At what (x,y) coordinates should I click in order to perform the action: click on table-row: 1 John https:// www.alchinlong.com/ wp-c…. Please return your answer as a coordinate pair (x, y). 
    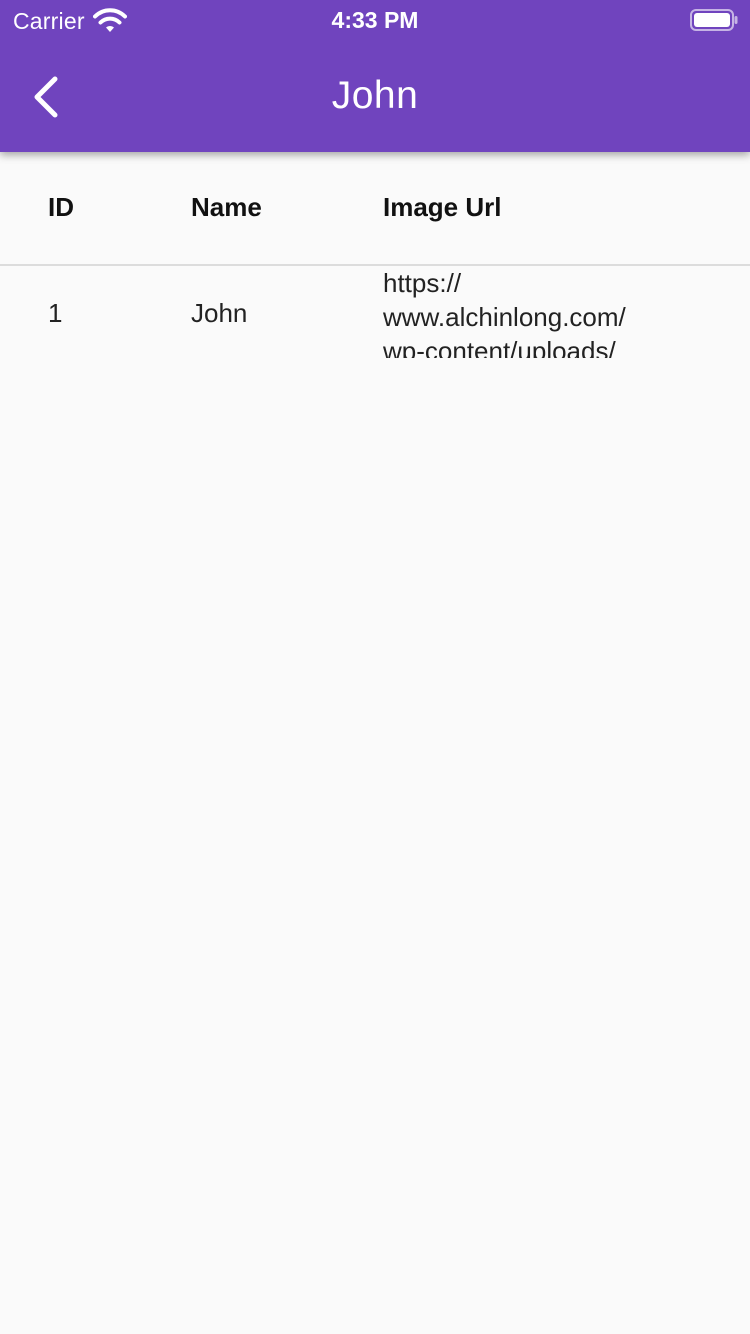
    Looking at the image, I should click on (375, 314).